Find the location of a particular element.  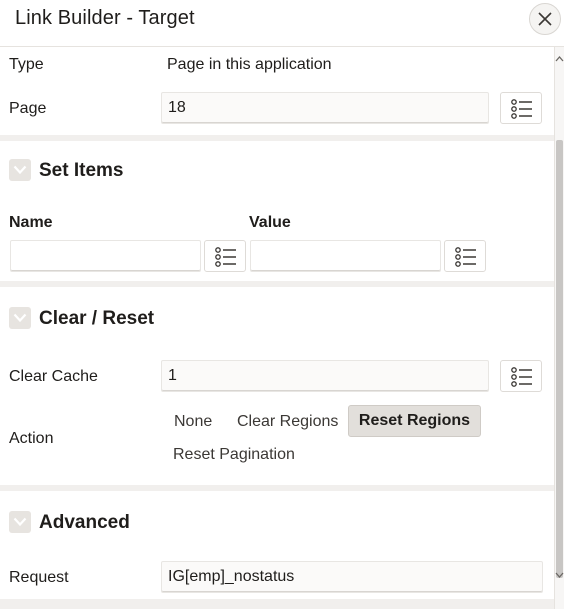

set-items-header: Set Items is located at coordinates (277, 167).